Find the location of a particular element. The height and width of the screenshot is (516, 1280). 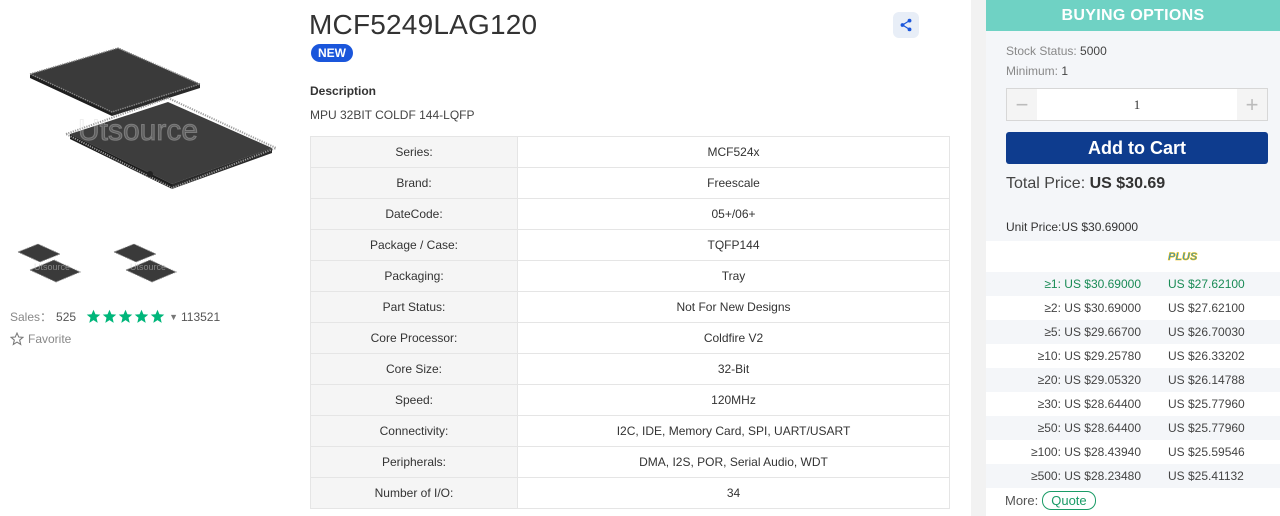

spec-key: Number of I/O: is located at coordinates (414, 493).